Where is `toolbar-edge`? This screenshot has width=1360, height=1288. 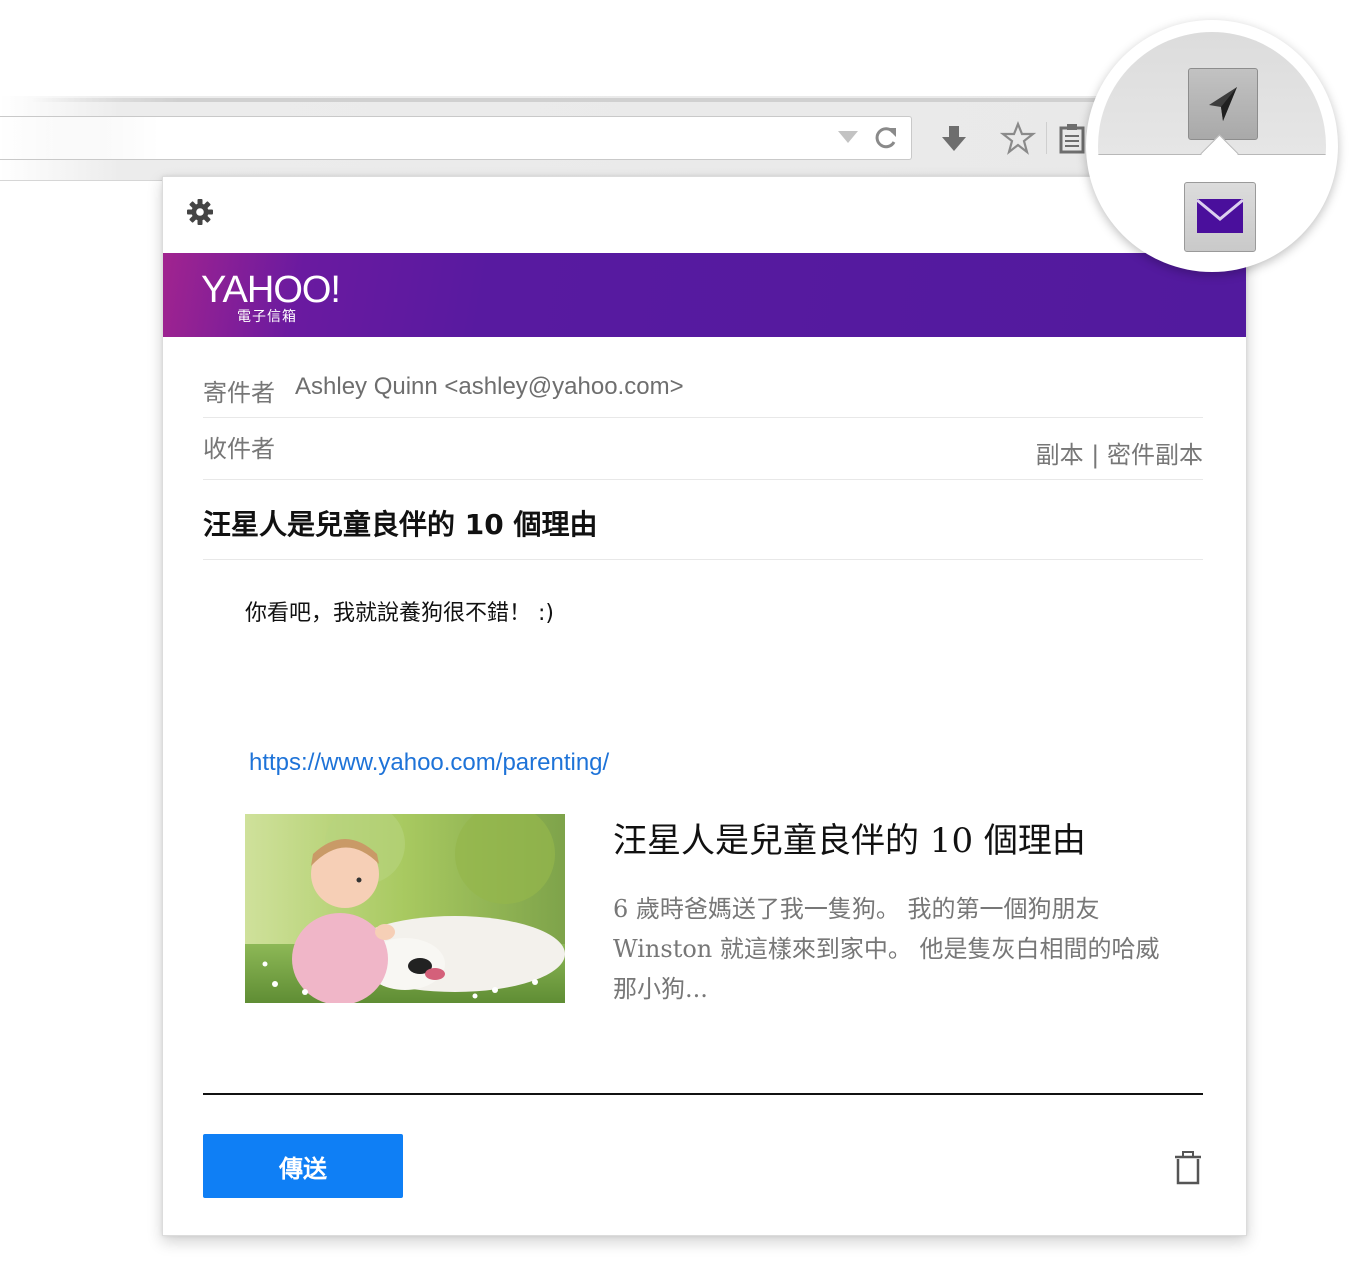
toolbar-edge is located at coordinates (575, 100).